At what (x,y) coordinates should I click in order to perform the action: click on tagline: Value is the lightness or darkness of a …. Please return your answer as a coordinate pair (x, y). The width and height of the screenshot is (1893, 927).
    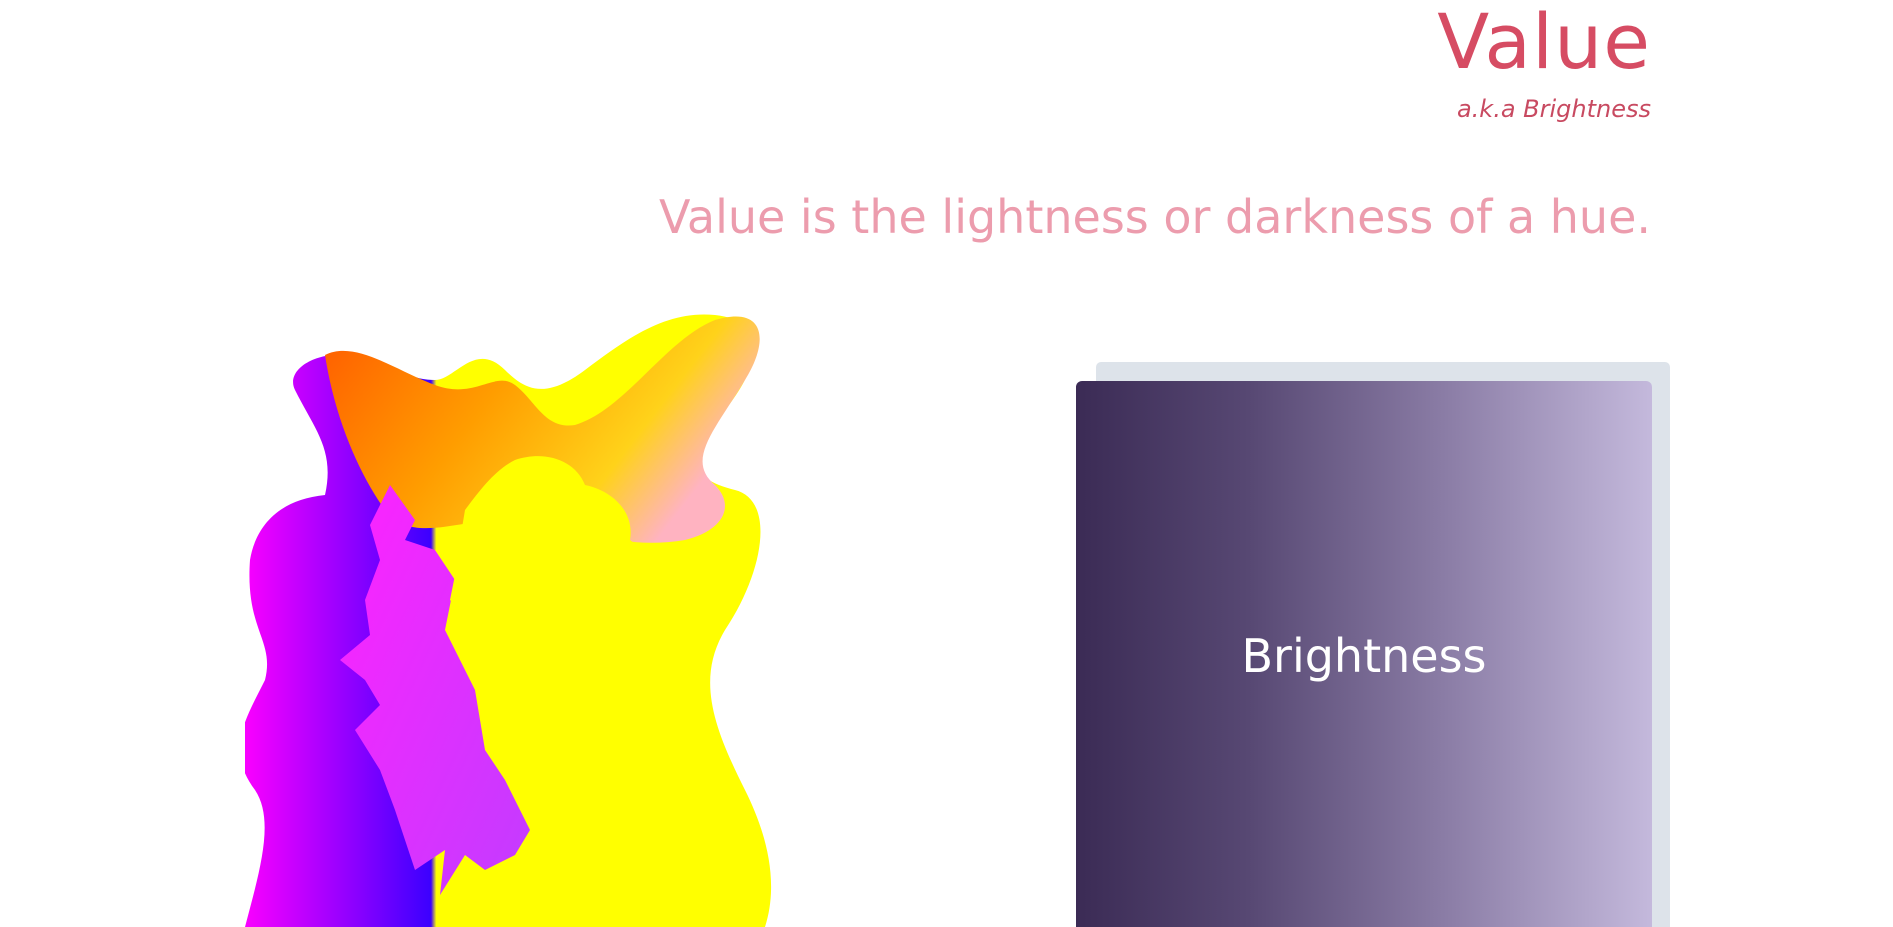
    Looking at the image, I should click on (1154, 217).